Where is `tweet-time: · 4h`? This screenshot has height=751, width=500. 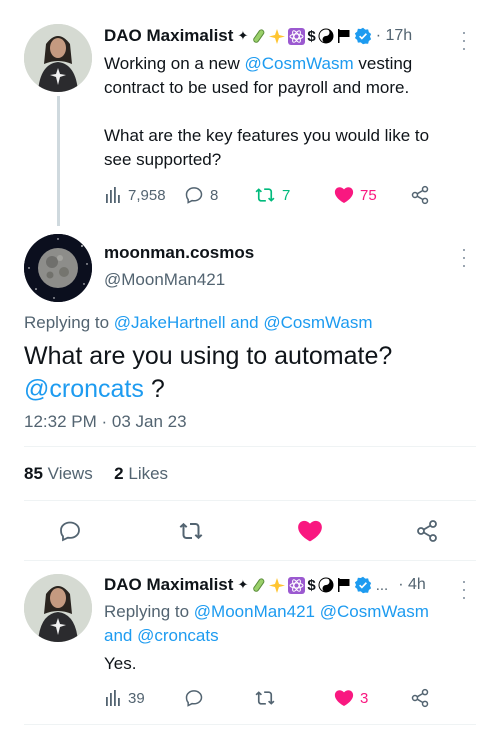 tweet-time: · 4h is located at coordinates (412, 585).